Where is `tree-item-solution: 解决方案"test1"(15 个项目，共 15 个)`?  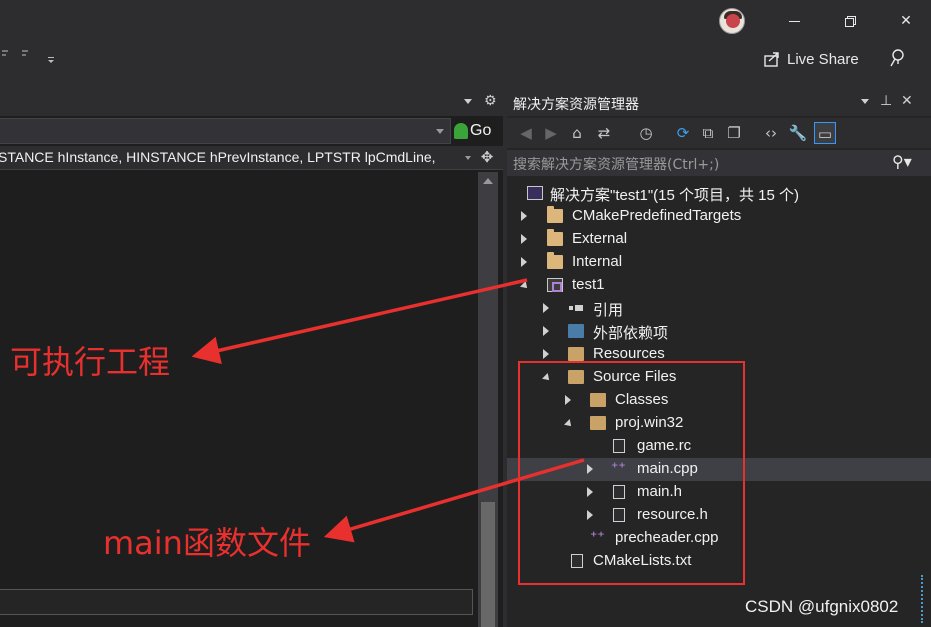
tree-item-solution: 解决方案"test1"(15 个项目，共 15 个) is located at coordinates (719, 193).